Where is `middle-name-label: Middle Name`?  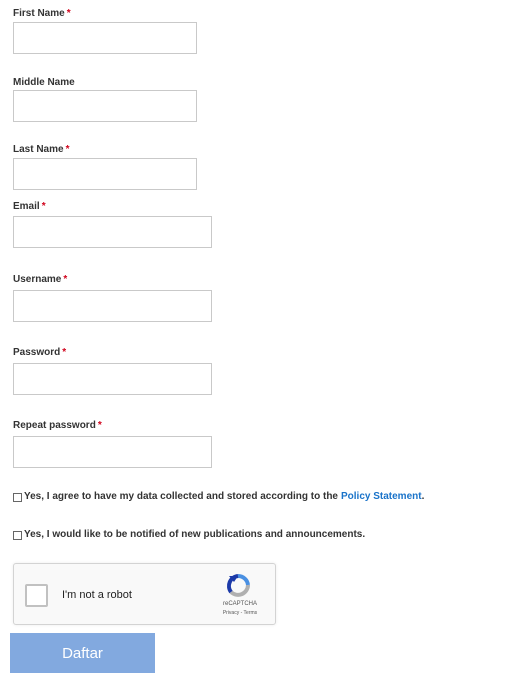 middle-name-label: Middle Name is located at coordinates (44, 83).